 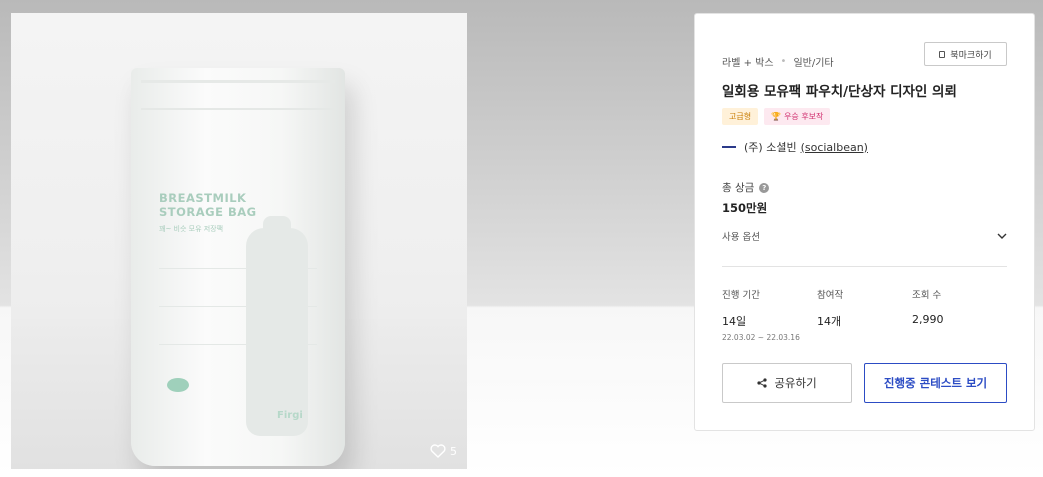 I want to click on whale-logo, so click(x=178, y=385).